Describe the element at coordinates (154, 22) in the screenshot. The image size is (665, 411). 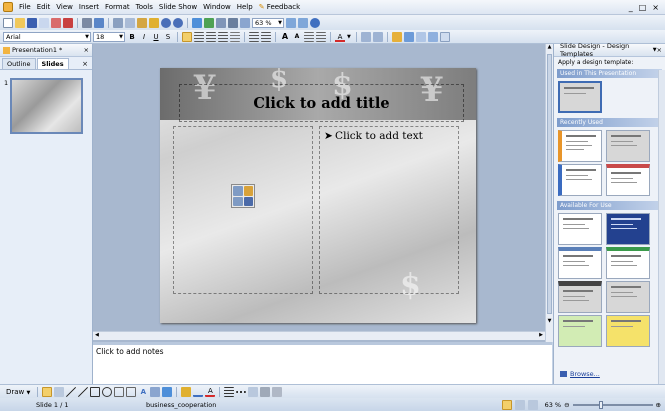
I see `format-paintbrush-icon` at that location.